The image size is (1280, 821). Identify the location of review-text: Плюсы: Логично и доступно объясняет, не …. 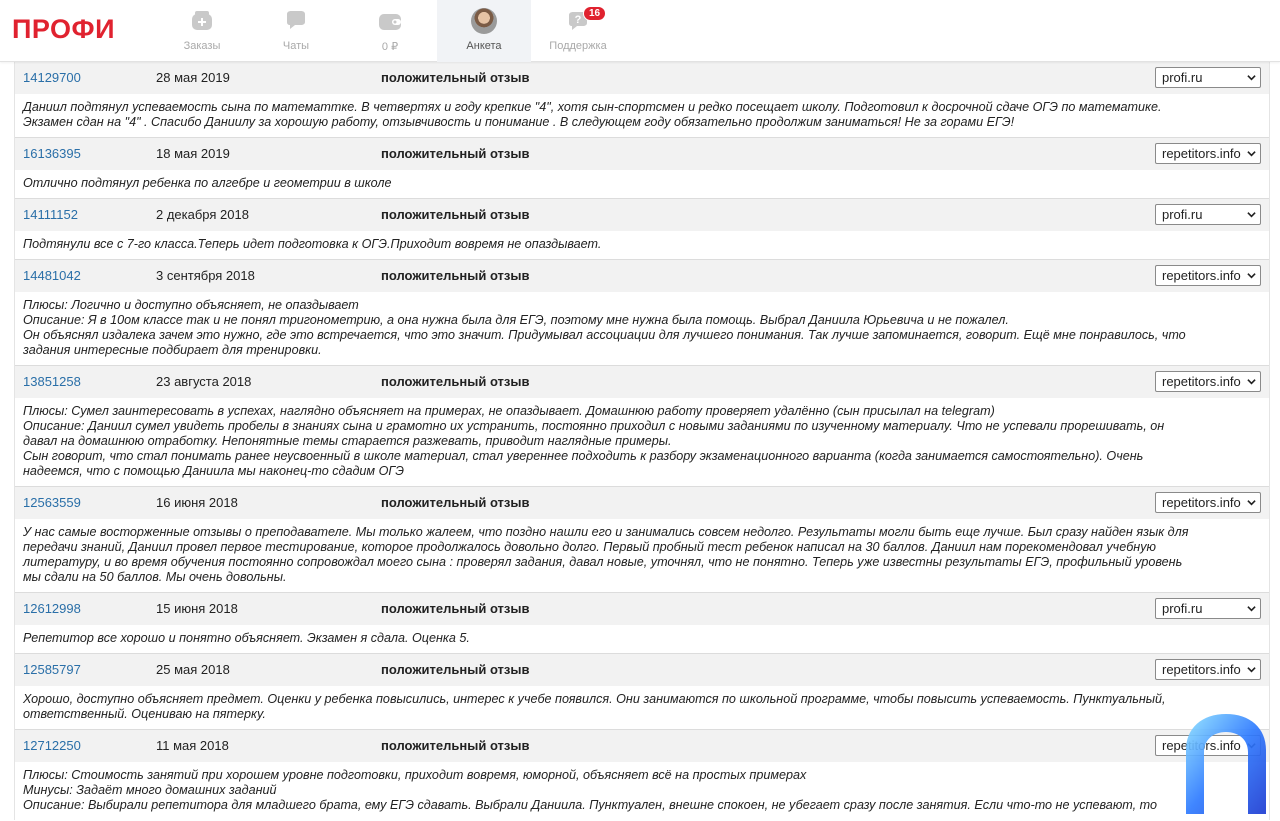
(642, 328).